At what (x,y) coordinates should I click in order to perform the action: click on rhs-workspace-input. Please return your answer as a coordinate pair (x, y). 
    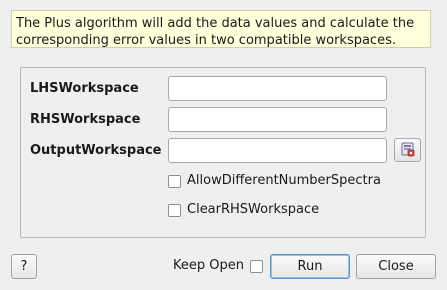
    Looking at the image, I should click on (277, 119).